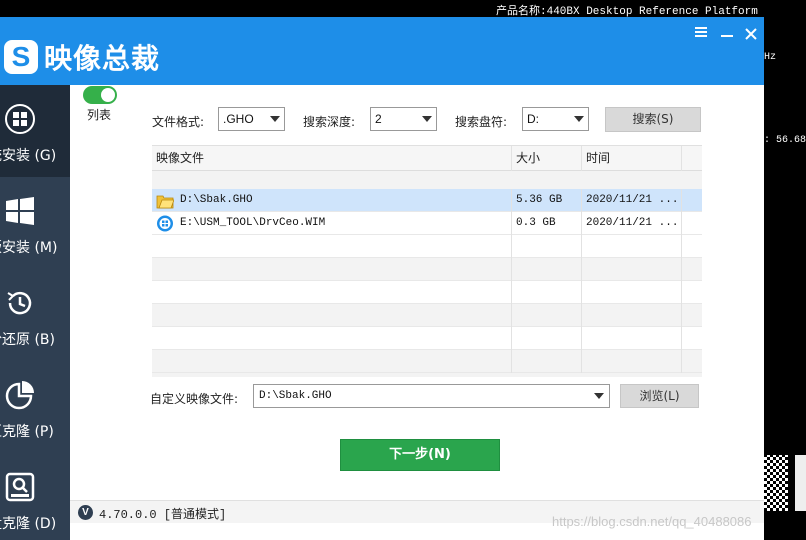 The width and height of the screenshot is (806, 540). I want to click on sidebar-item-disk-clone: 盘克隆 (D), so click(35, 496).